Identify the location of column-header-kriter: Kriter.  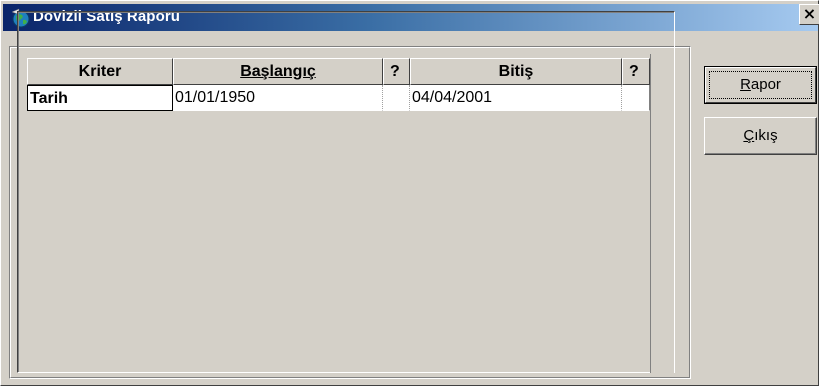
(100, 71).